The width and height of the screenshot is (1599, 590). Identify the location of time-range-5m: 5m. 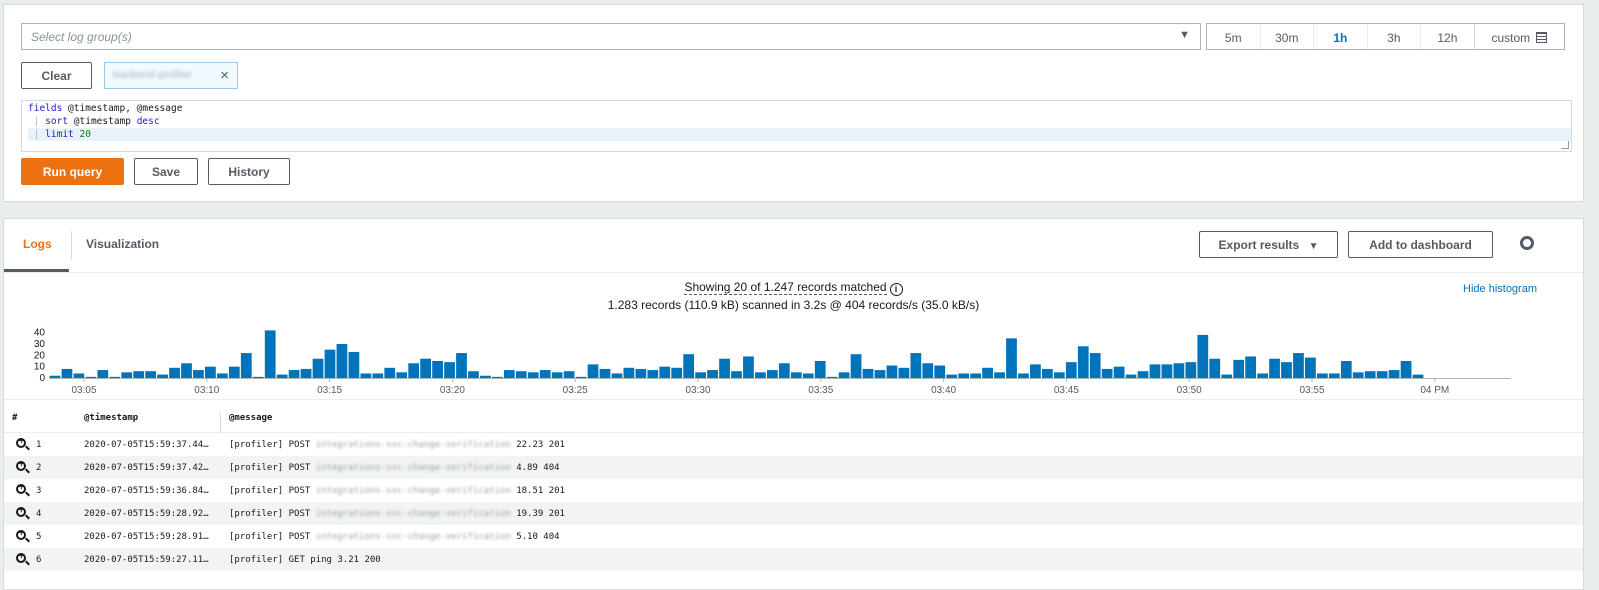
(1233, 36).